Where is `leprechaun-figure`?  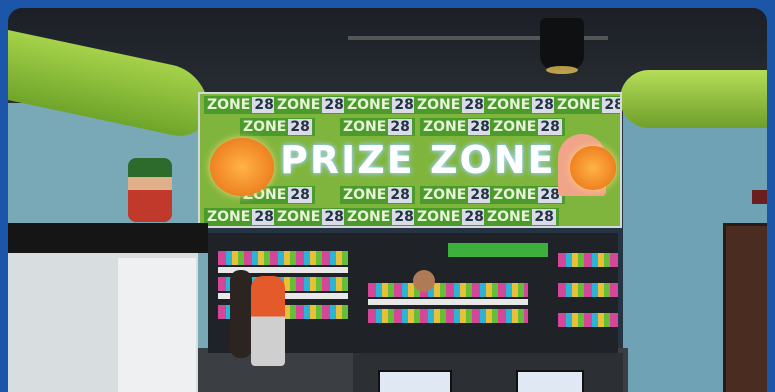
leprechaun-figure is located at coordinates (150, 190).